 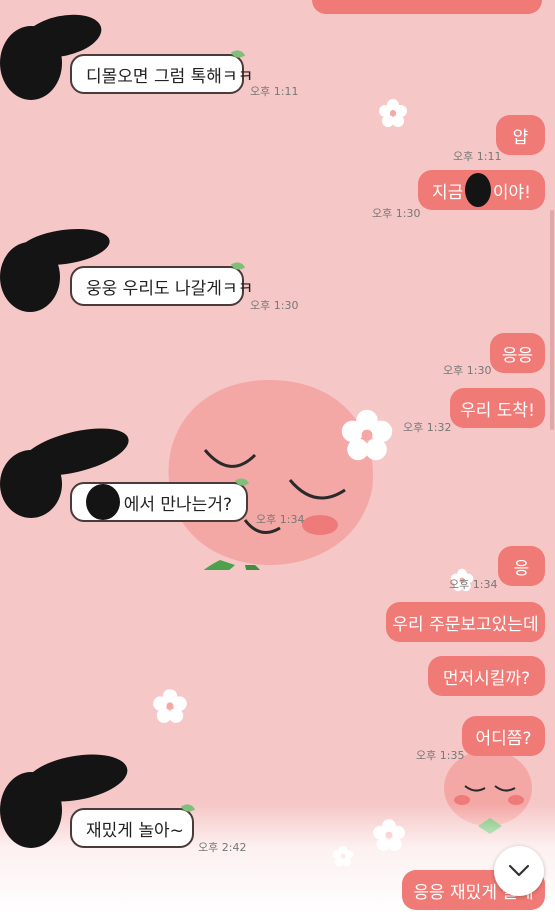 I want to click on incoming-message-bubble: 웅웅 우리도 나갈게ㅋㅋ, so click(x=161, y=283).